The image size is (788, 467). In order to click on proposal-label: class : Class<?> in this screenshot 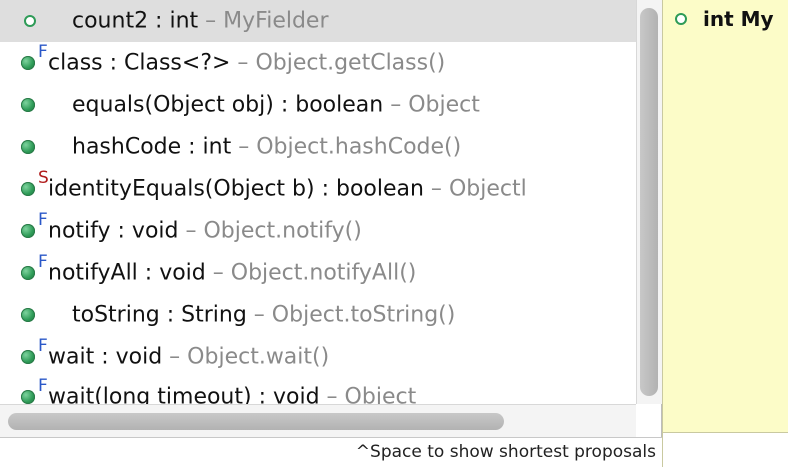, I will do `click(139, 63)`.